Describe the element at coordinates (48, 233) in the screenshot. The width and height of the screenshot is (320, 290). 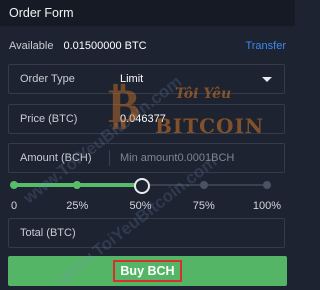
I see `total-label: Total (BTC)` at that location.